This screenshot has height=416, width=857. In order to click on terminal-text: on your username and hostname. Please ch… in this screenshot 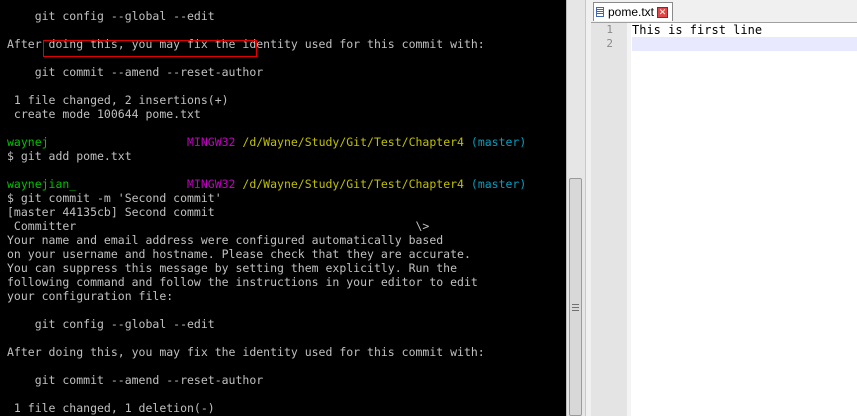, I will do `click(239, 254)`.